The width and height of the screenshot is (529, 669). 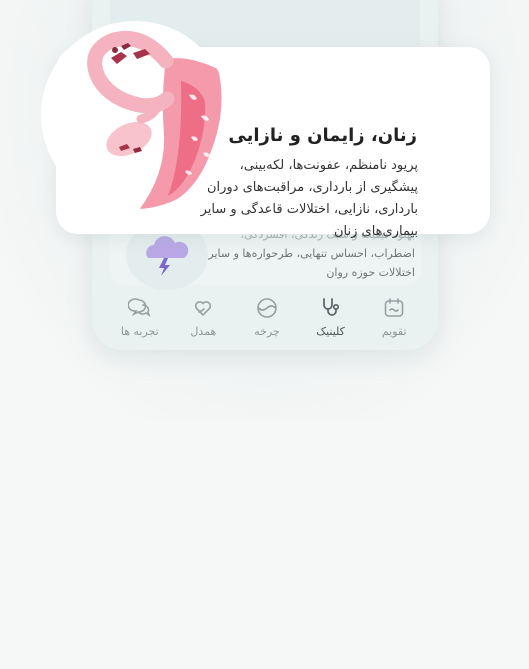 What do you see at coordinates (154, 120) in the screenshot?
I see `uterus-icon` at bounding box center [154, 120].